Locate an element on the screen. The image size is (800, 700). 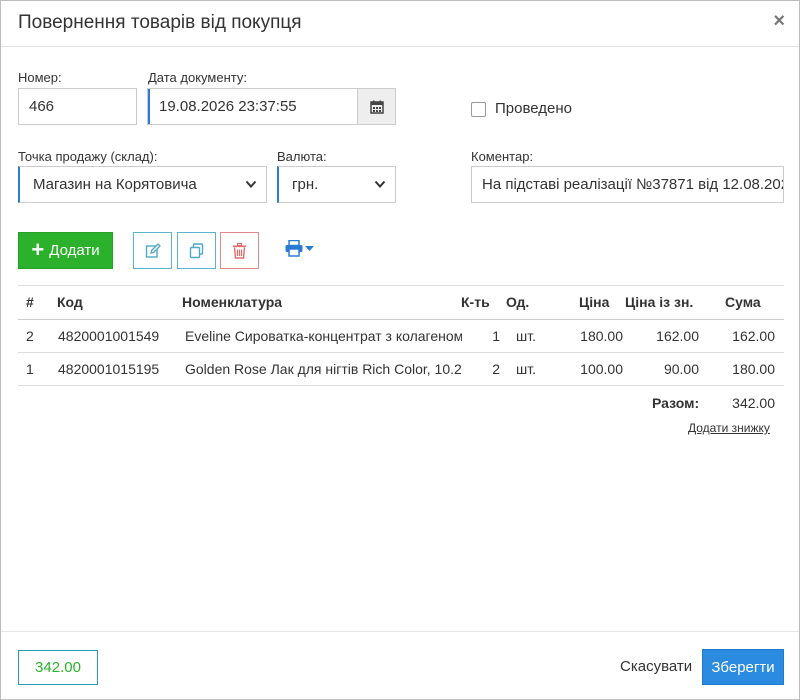
add-button: + Додати is located at coordinates (65, 250).